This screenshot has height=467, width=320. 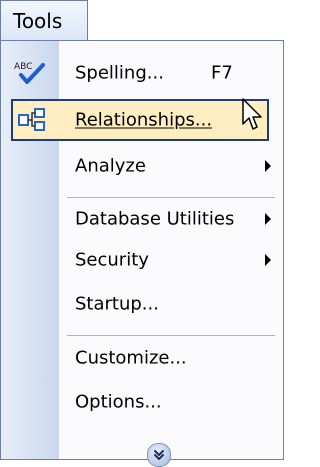 I want to click on menu-item-analyze: Analyze, so click(x=142, y=166).